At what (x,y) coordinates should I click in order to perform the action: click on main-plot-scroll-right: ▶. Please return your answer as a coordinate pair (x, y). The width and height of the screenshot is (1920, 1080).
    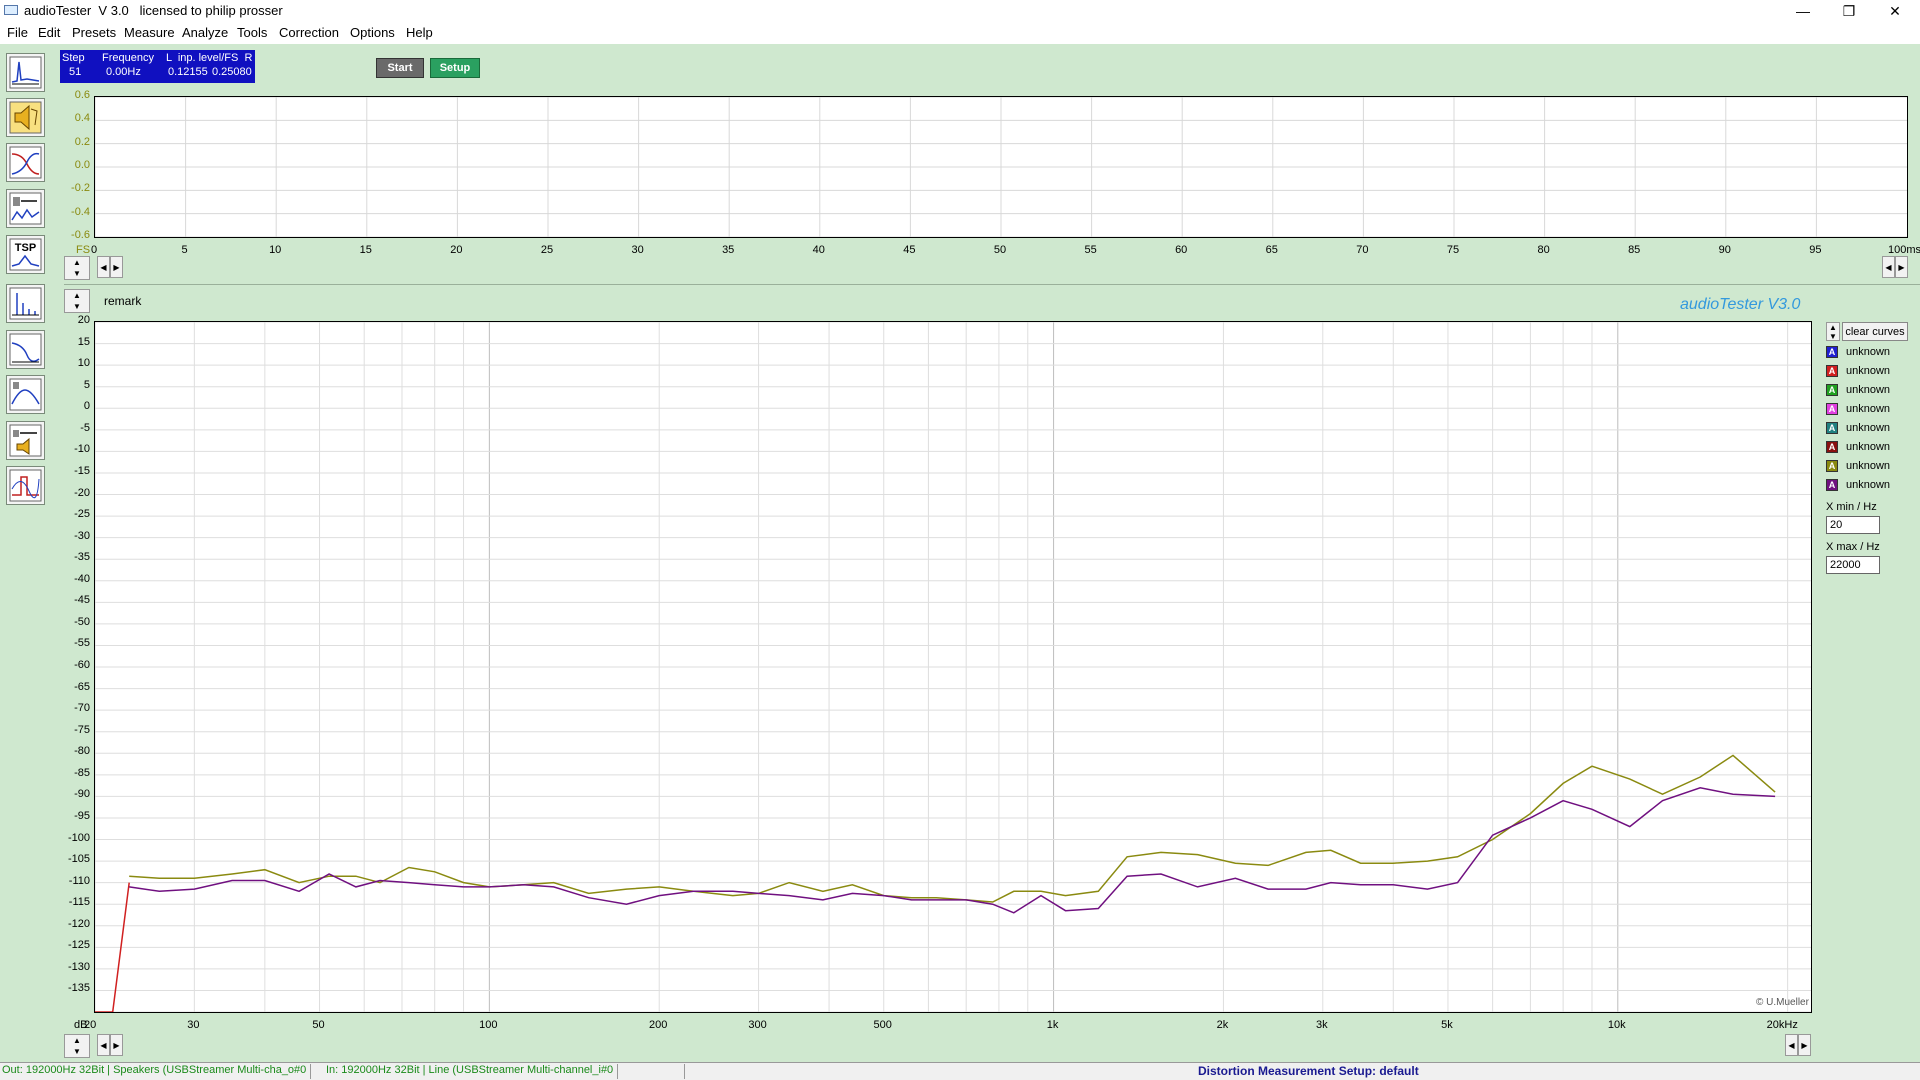
    Looking at the image, I should click on (116, 1045).